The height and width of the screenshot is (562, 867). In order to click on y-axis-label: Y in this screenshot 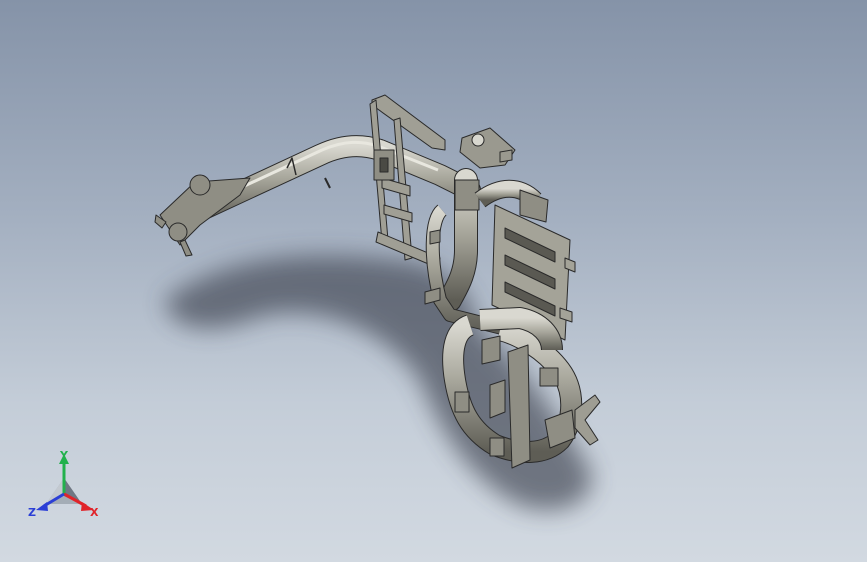, I will do `click(64, 455)`.